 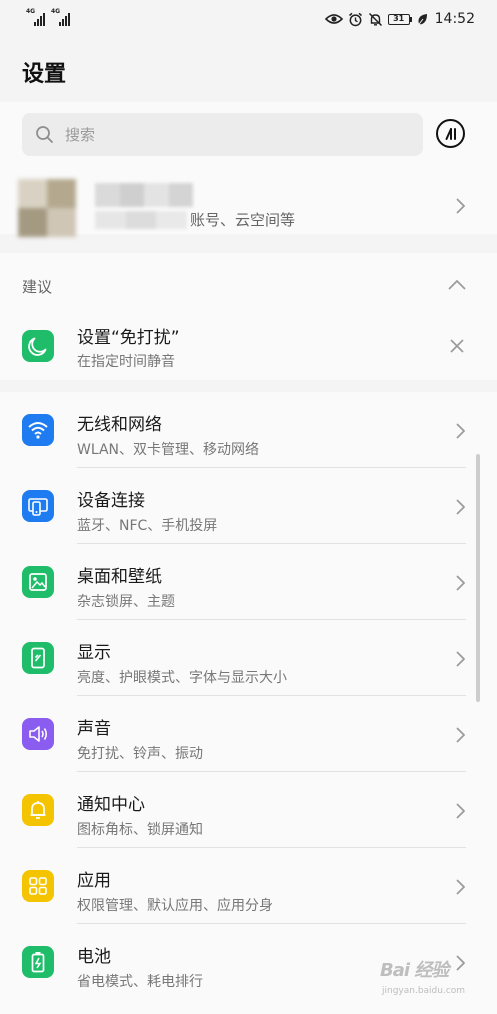 I want to click on scrollbar, so click(x=478, y=578).